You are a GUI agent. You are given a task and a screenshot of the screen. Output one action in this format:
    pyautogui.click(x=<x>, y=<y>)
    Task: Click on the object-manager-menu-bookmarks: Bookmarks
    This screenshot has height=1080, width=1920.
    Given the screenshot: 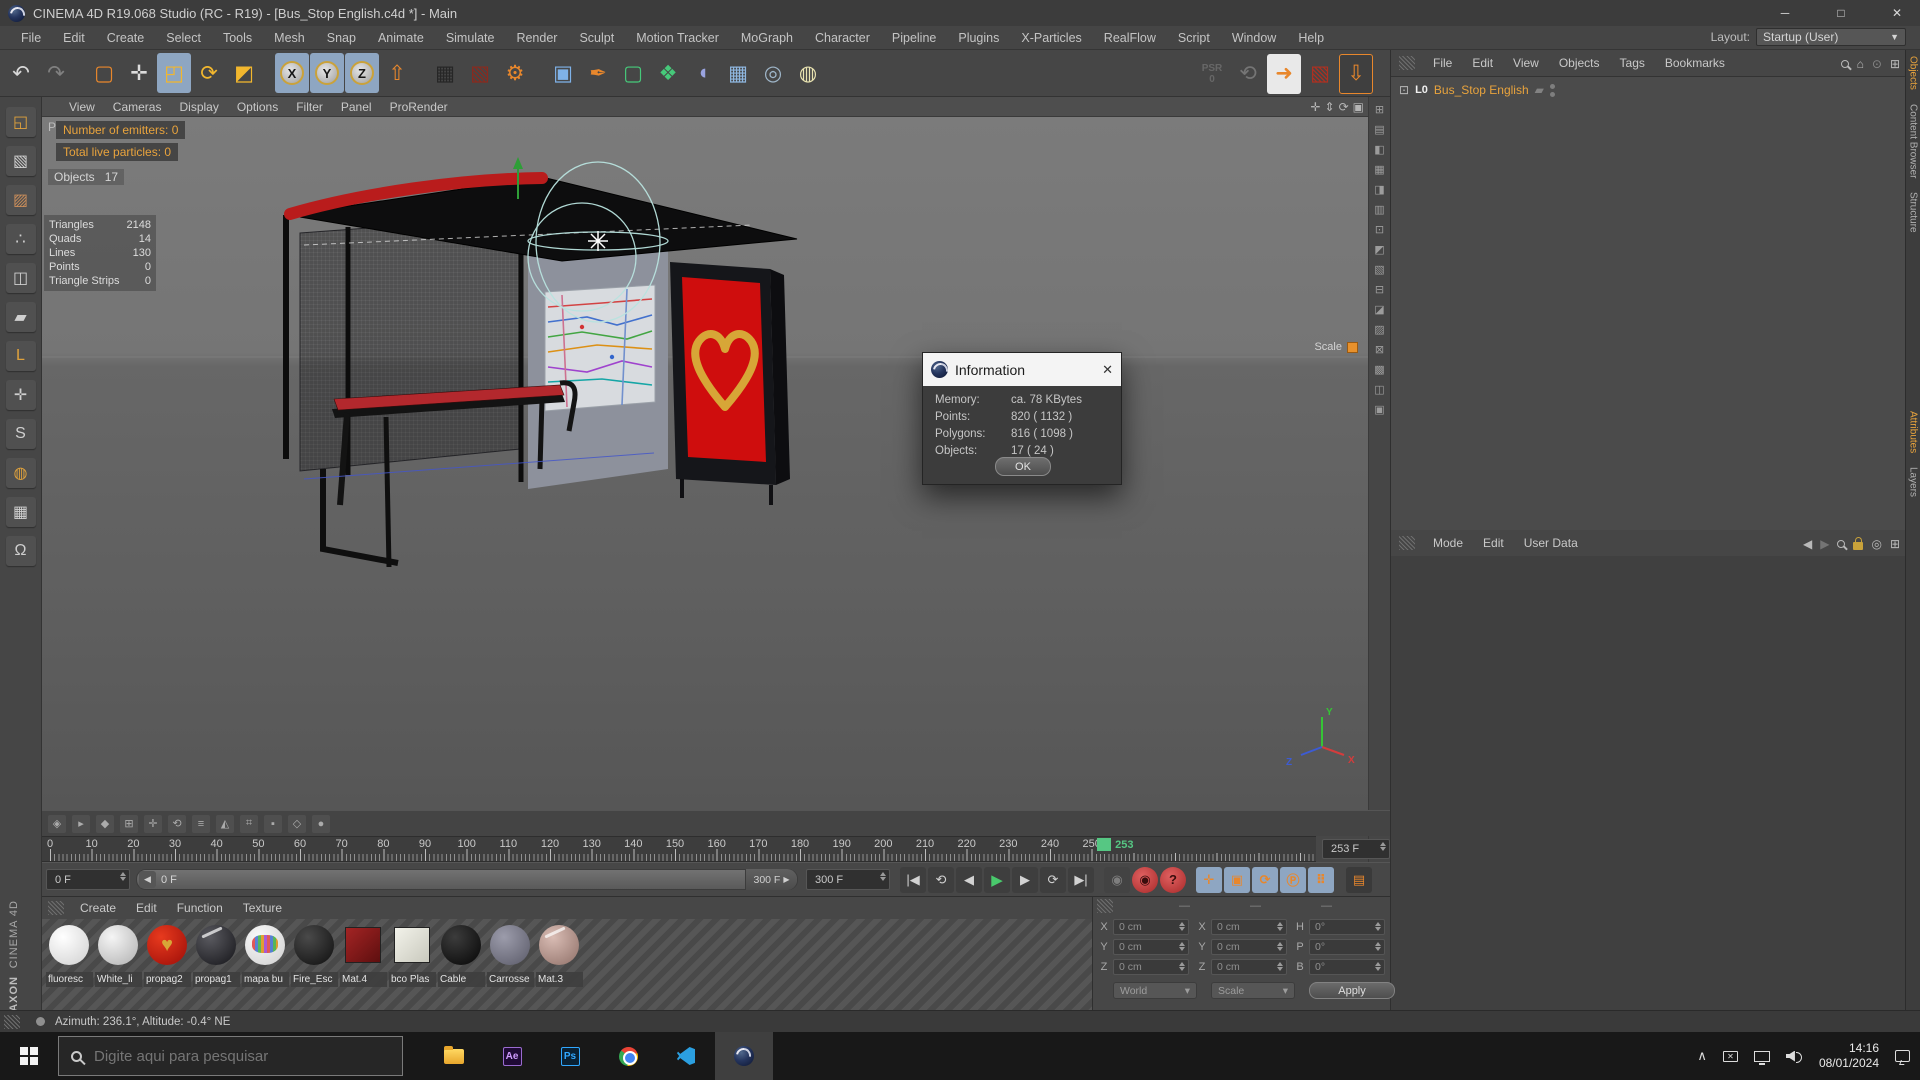 What is the action you would take?
    pyautogui.click(x=1695, y=63)
    